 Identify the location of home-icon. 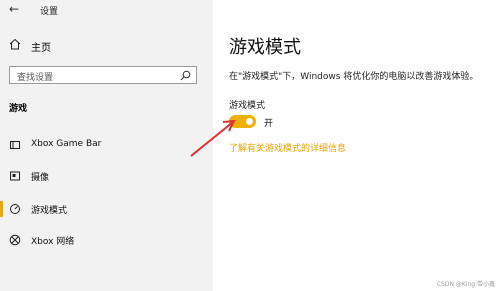
(15, 44).